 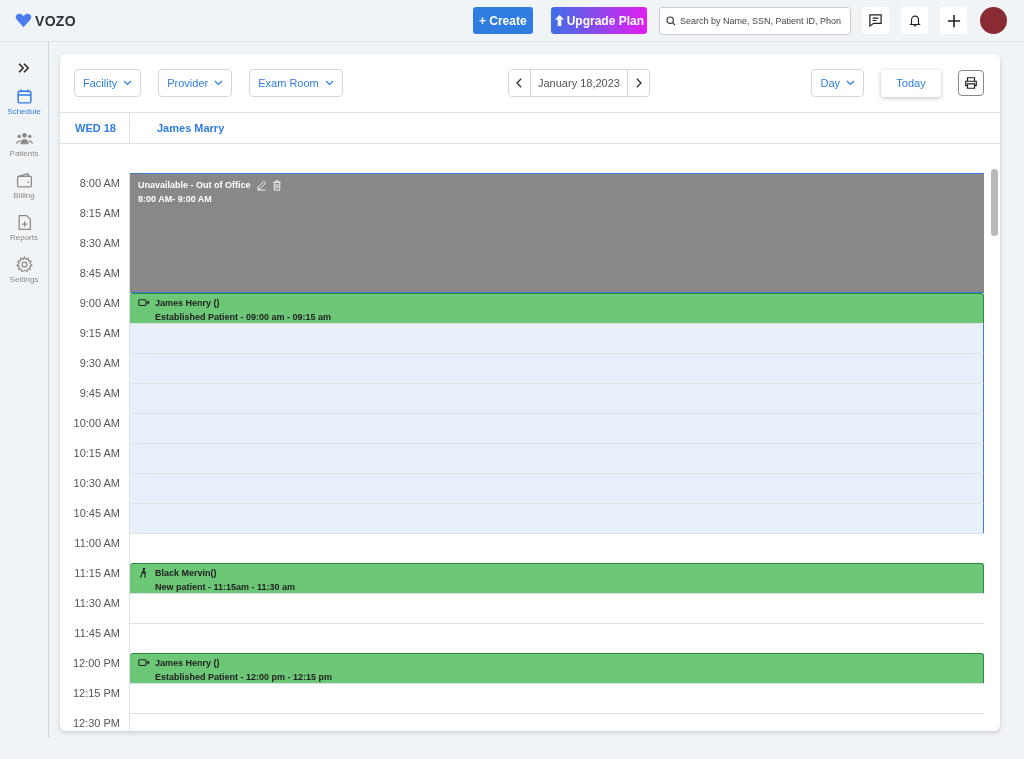 What do you see at coordinates (99, 243) in the screenshot?
I see `time-label: 8:30 AM` at bounding box center [99, 243].